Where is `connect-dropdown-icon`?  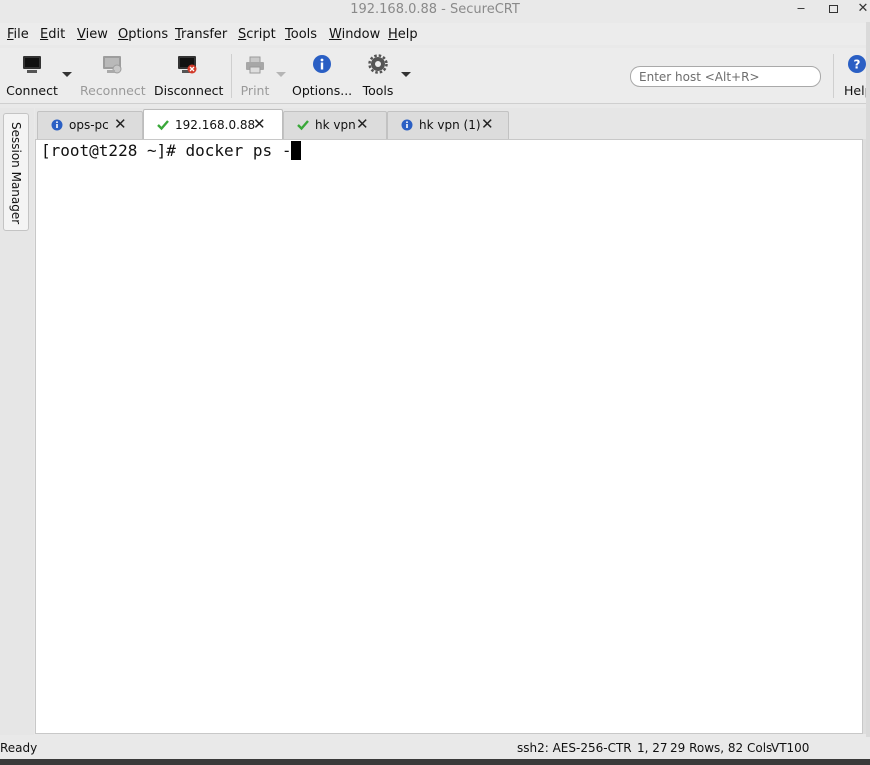
connect-dropdown-icon is located at coordinates (67, 74).